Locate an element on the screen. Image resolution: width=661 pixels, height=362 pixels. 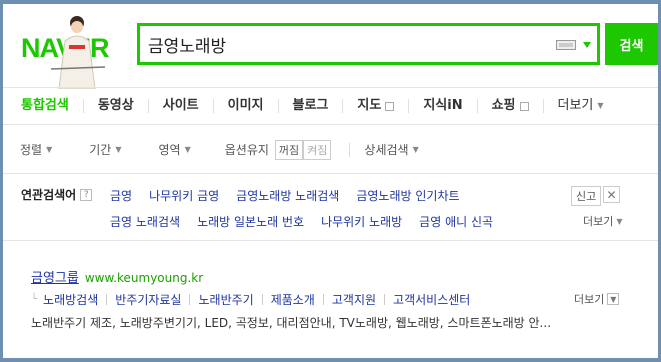
filter-label: 영역 is located at coordinates (169, 150).